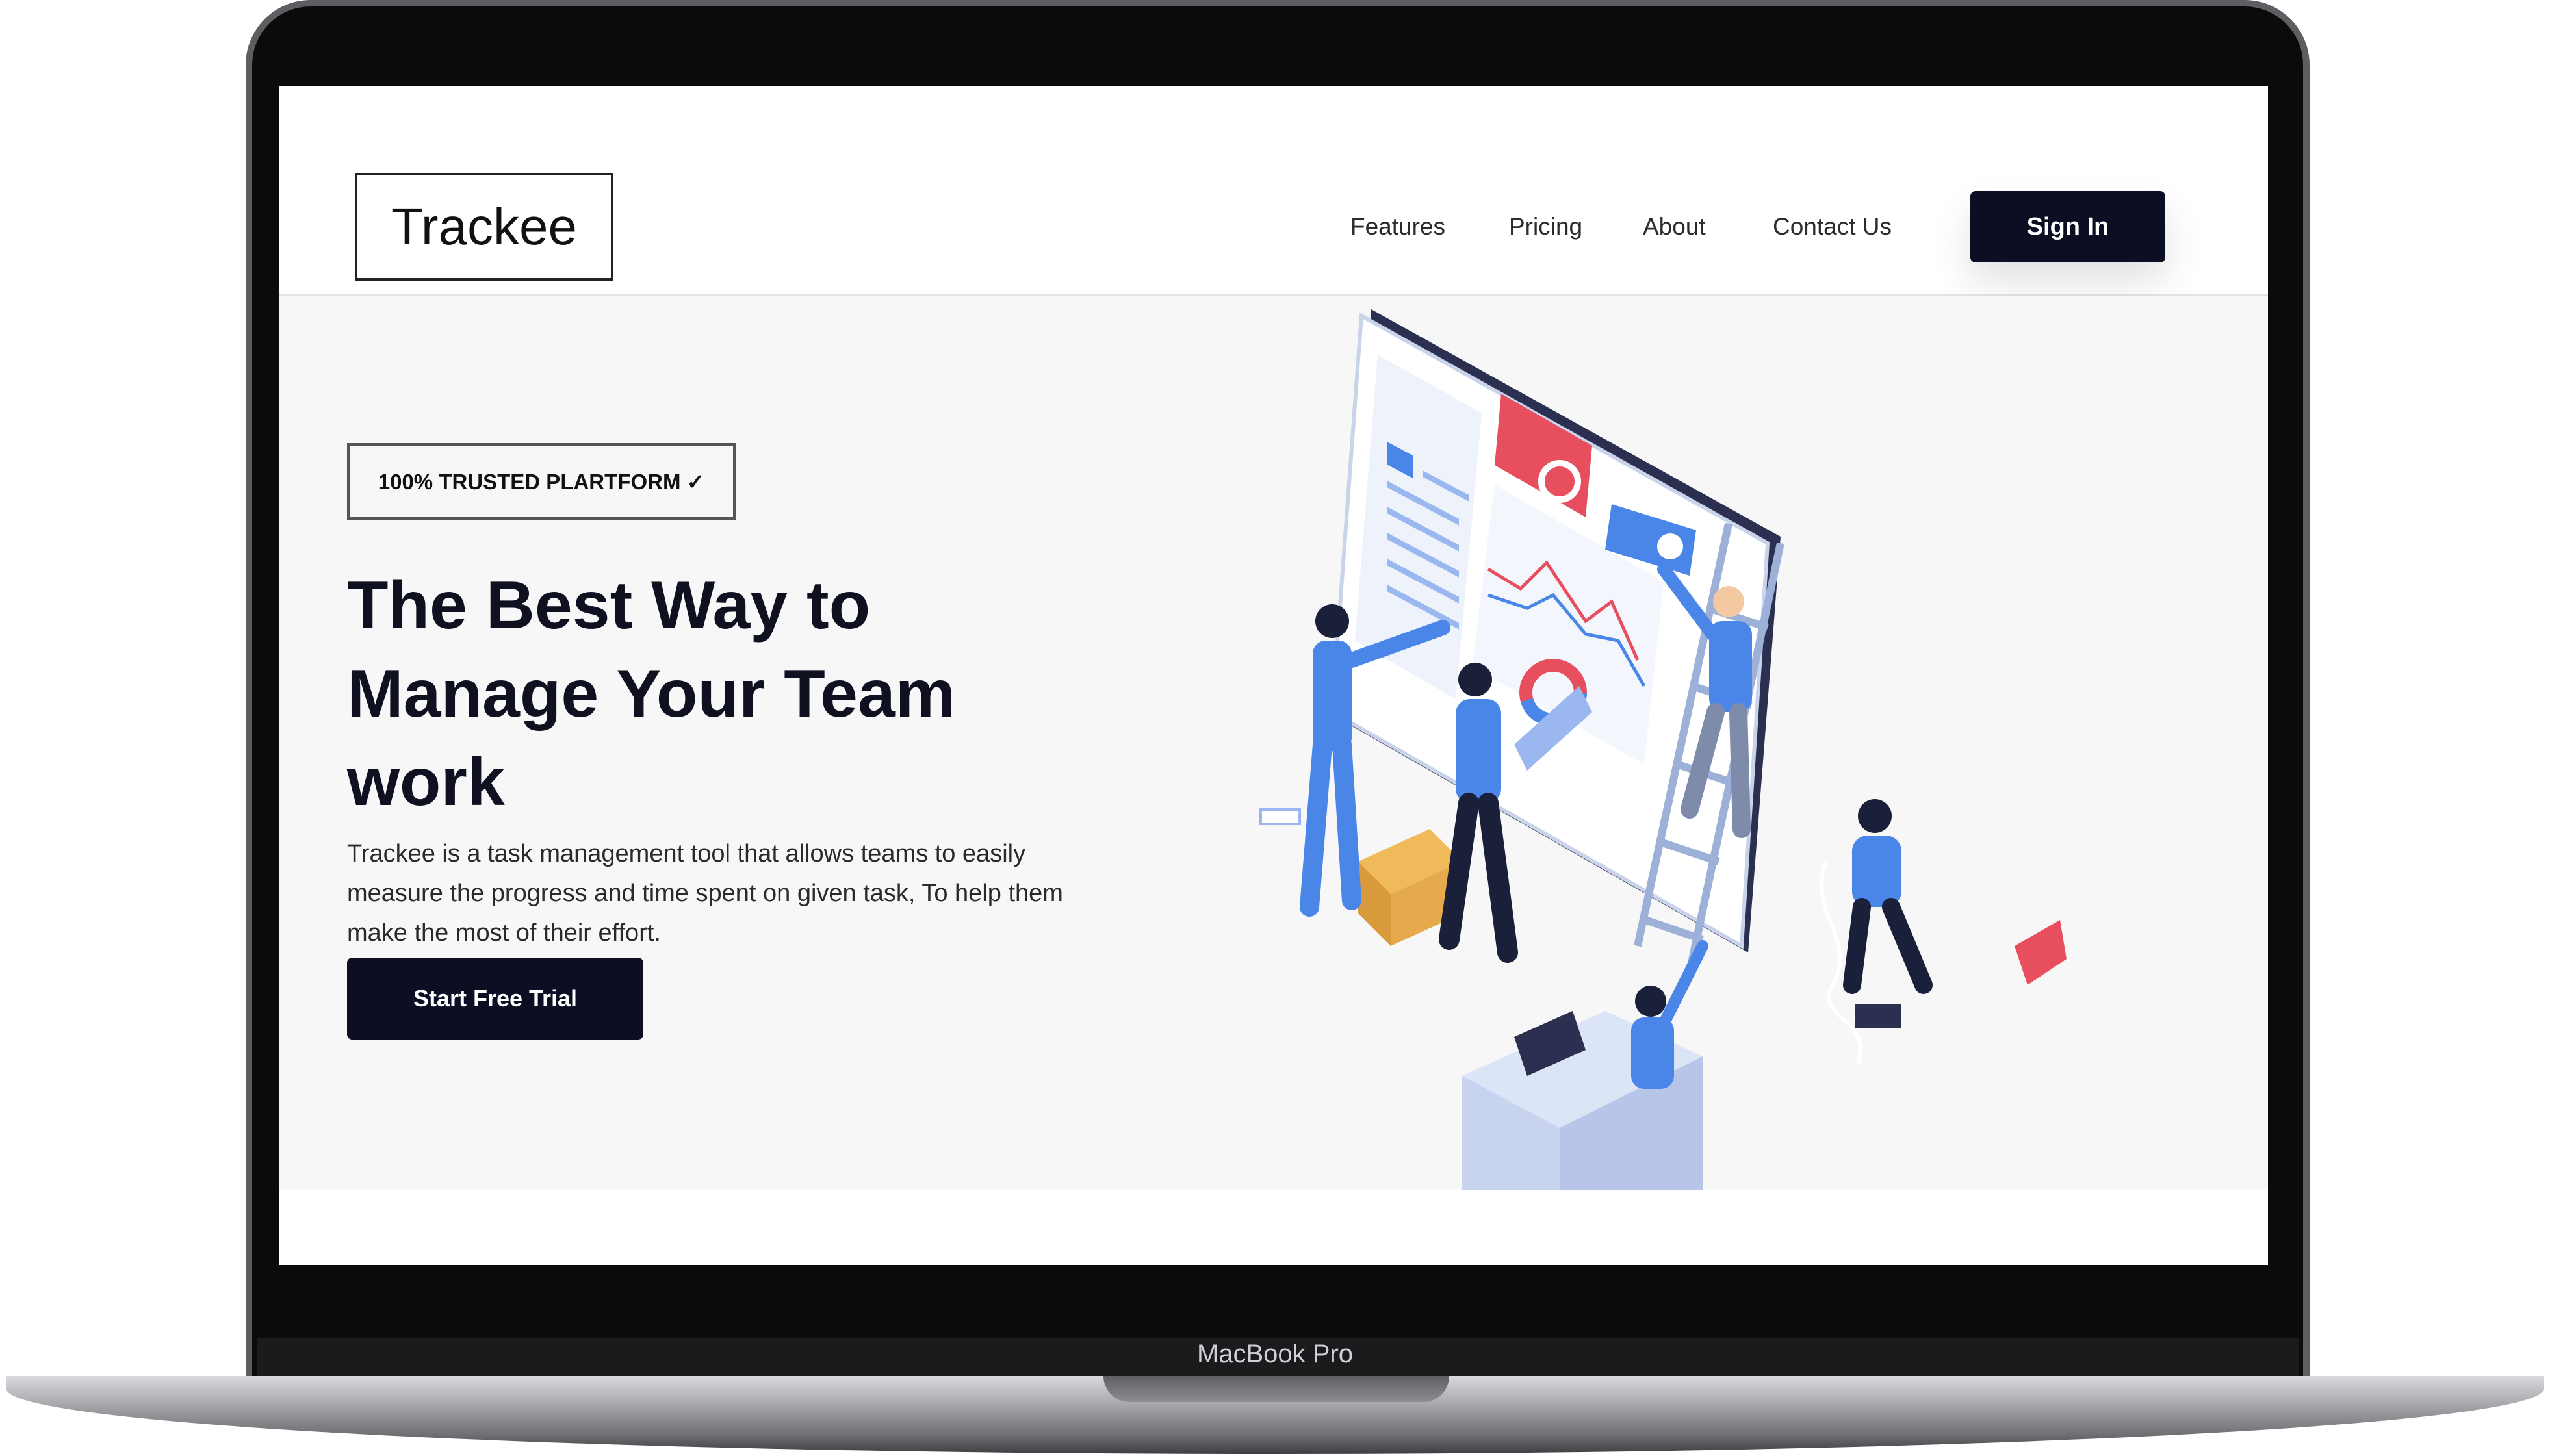  What do you see at coordinates (1275, 1354) in the screenshot?
I see `device-label: MacBook Pro` at bounding box center [1275, 1354].